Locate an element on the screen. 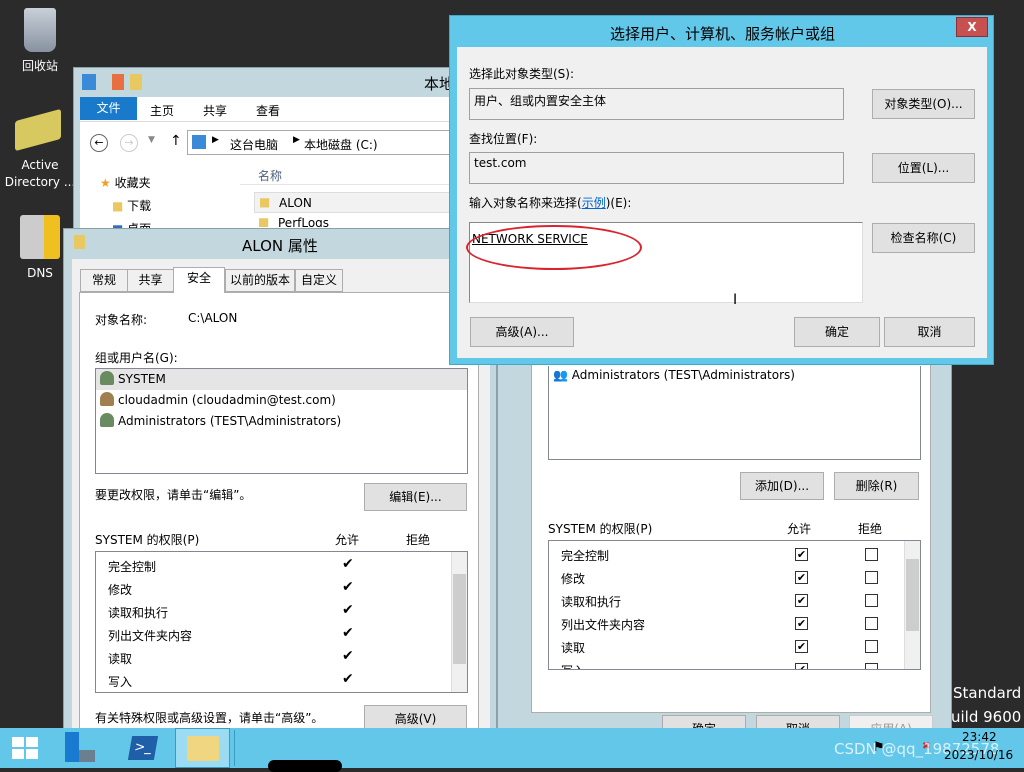 This screenshot has width=1024, height=772. advanced-hint: 有关特殊权限或高级设置，请单击“高级”。 is located at coordinates (209, 718).